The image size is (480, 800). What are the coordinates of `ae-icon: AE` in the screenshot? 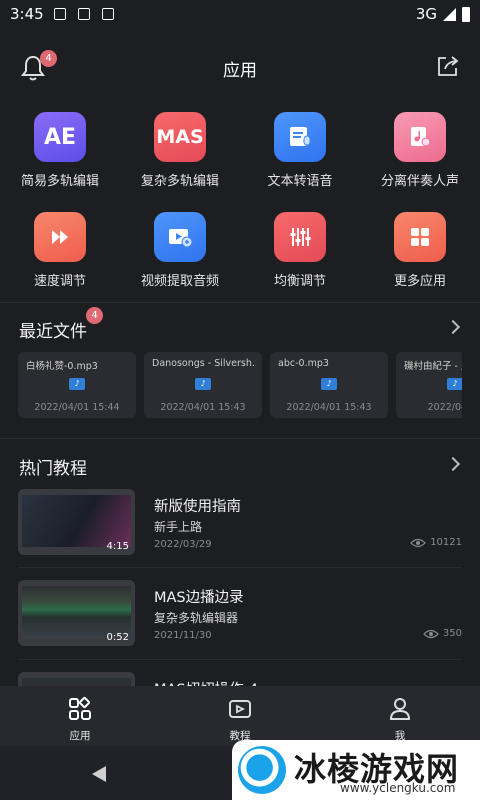 It's located at (60, 137).